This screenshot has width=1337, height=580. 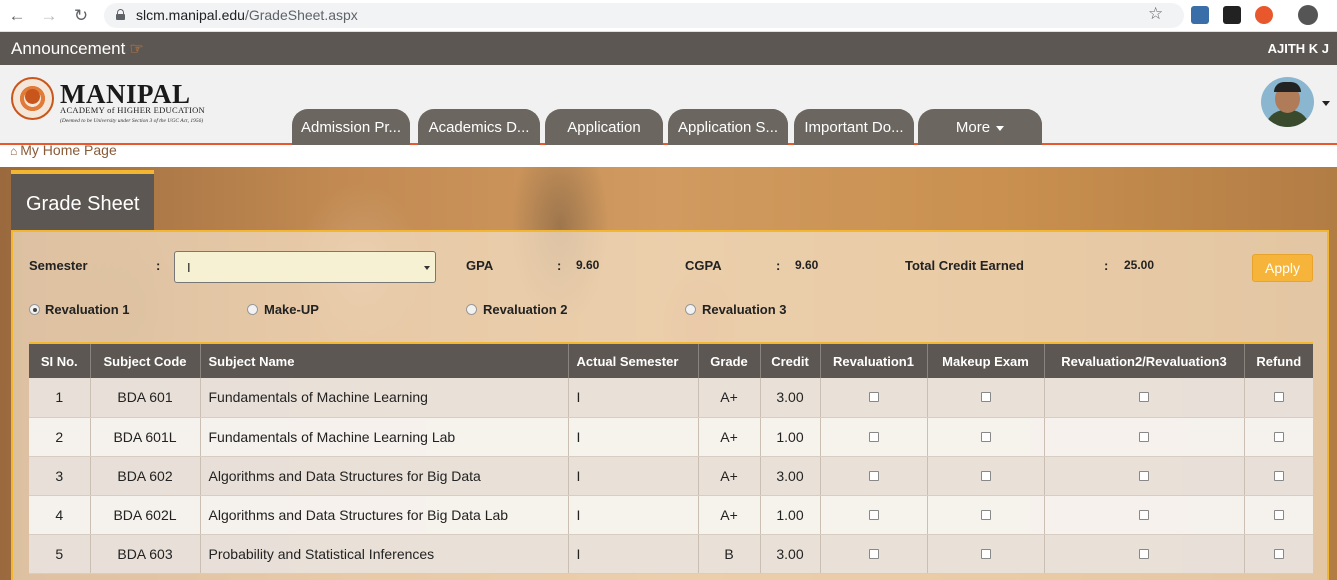 What do you see at coordinates (1139, 265) in the screenshot?
I see `total-credit-value: 25.00` at bounding box center [1139, 265].